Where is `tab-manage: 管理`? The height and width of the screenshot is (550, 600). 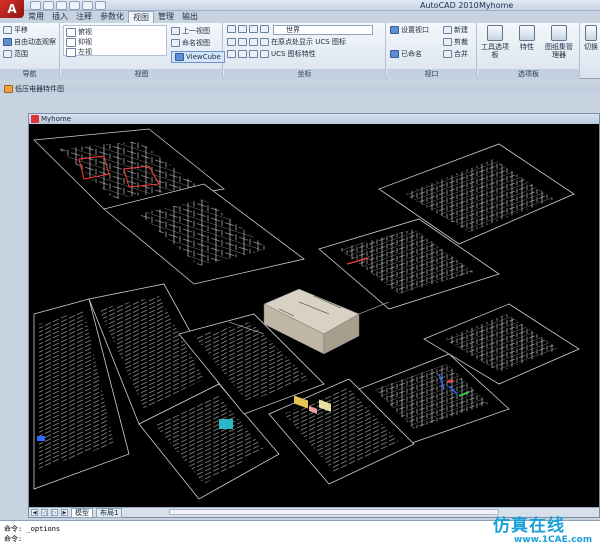
tab-manage: 管理 is located at coordinates (166, 17).